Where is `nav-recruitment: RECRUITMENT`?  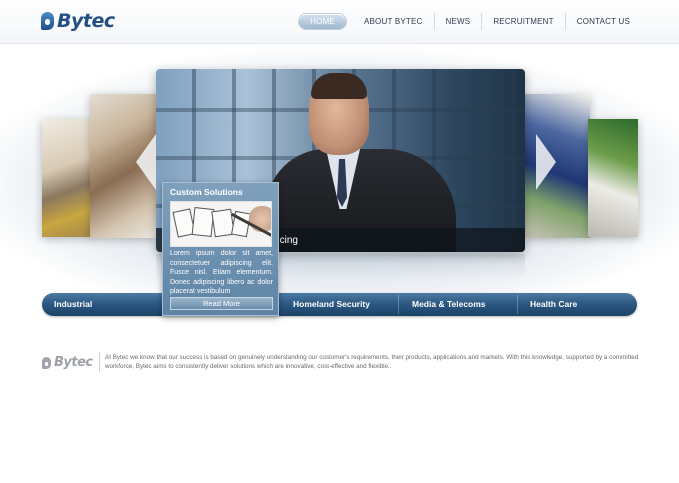
nav-recruitment: RECRUITMENT is located at coordinates (524, 21).